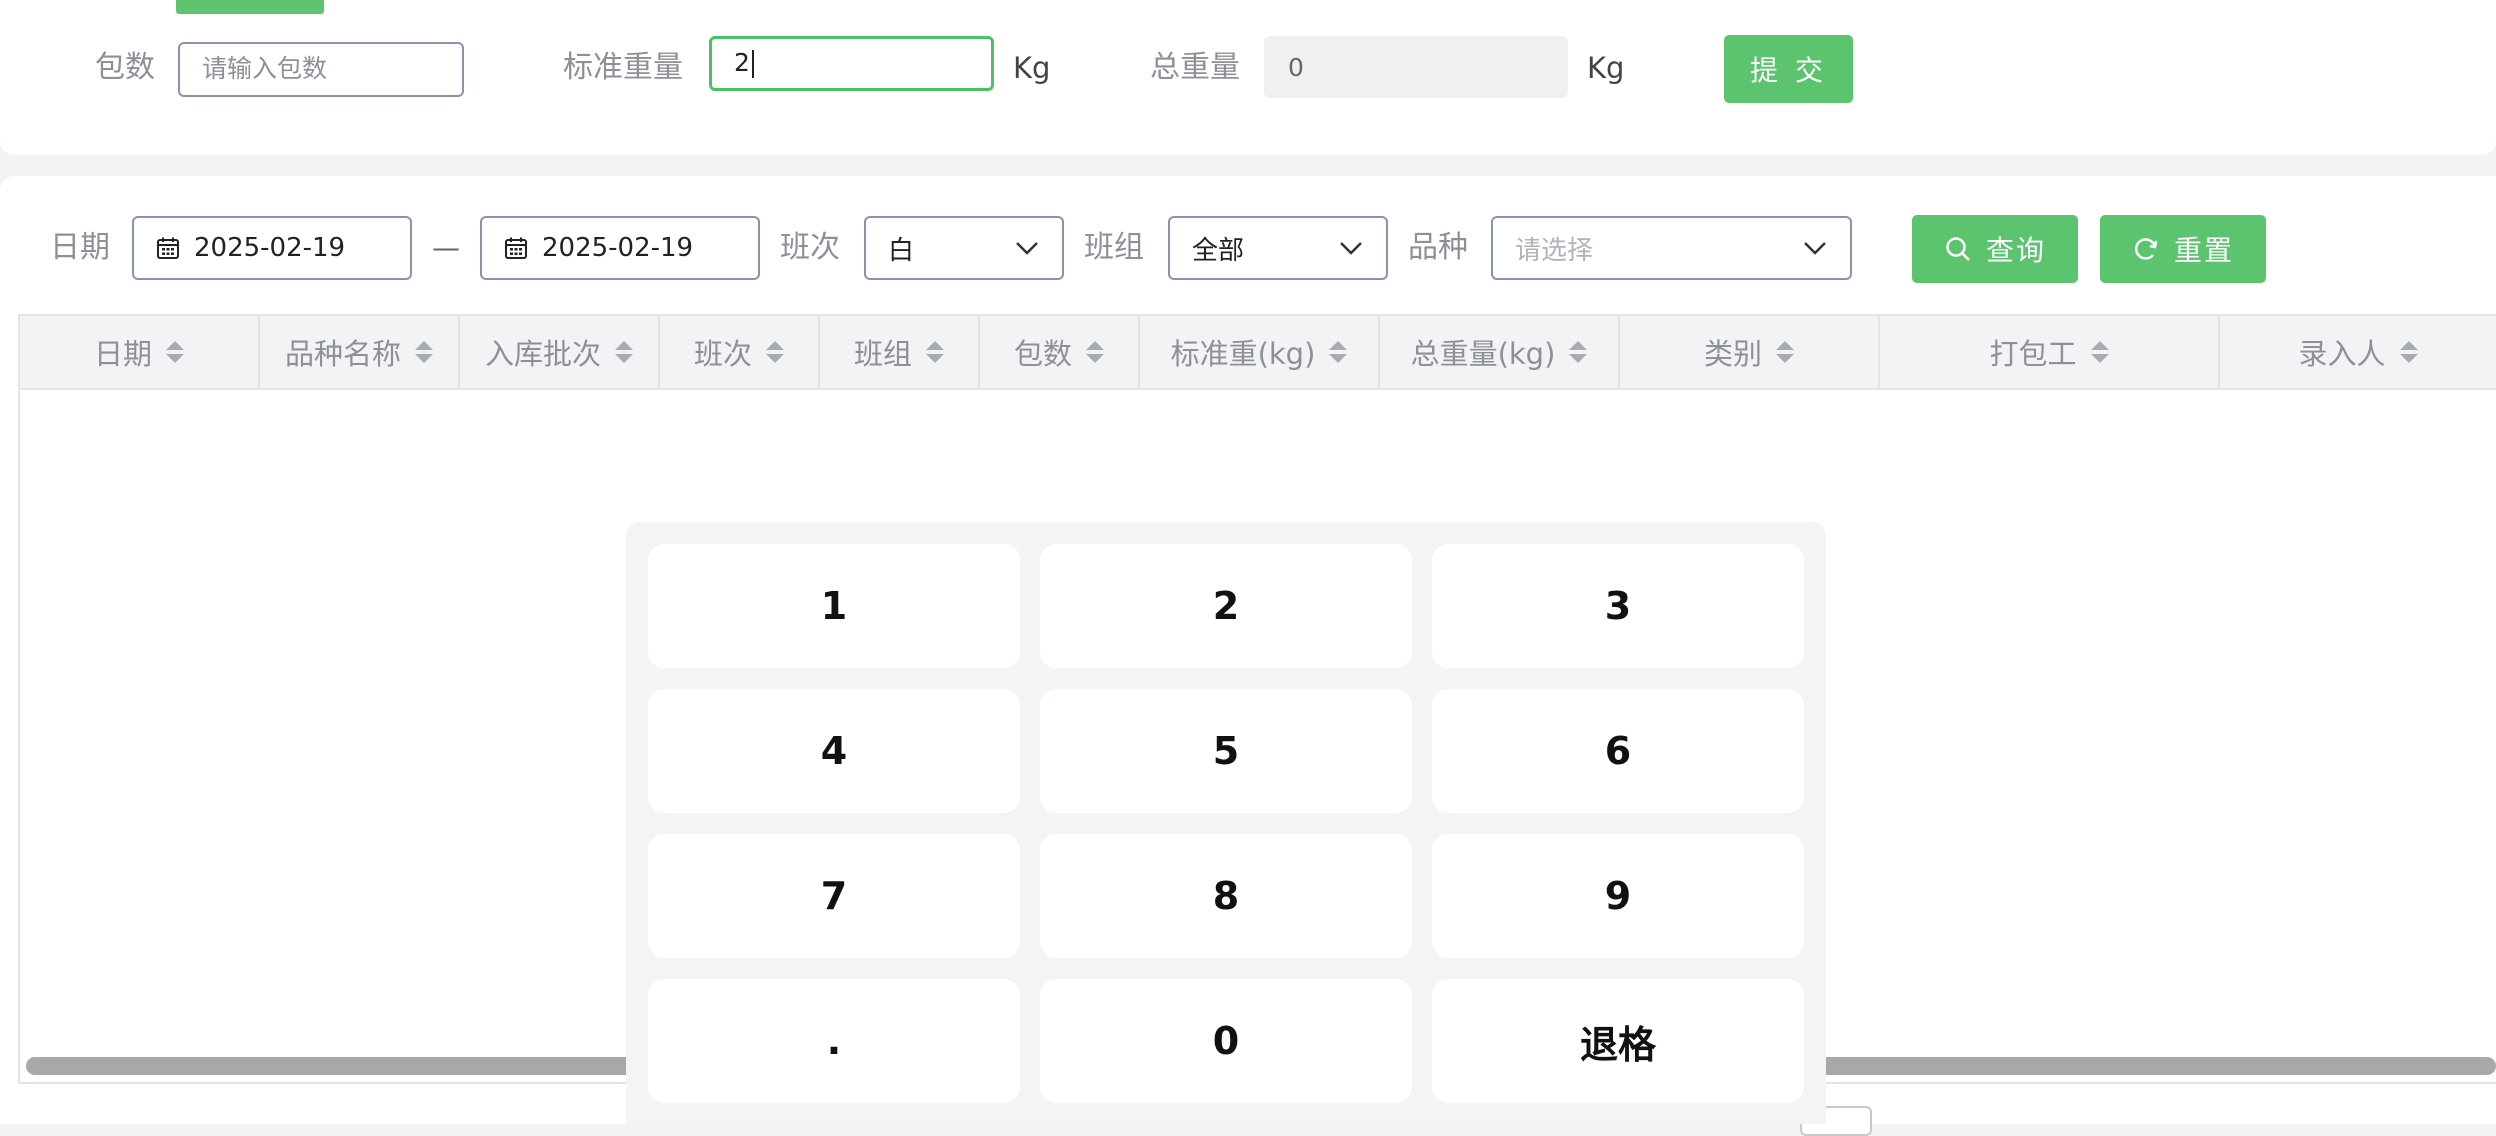  Describe the element at coordinates (321, 69) in the screenshot. I see `packages-input: 请输入包数` at that location.